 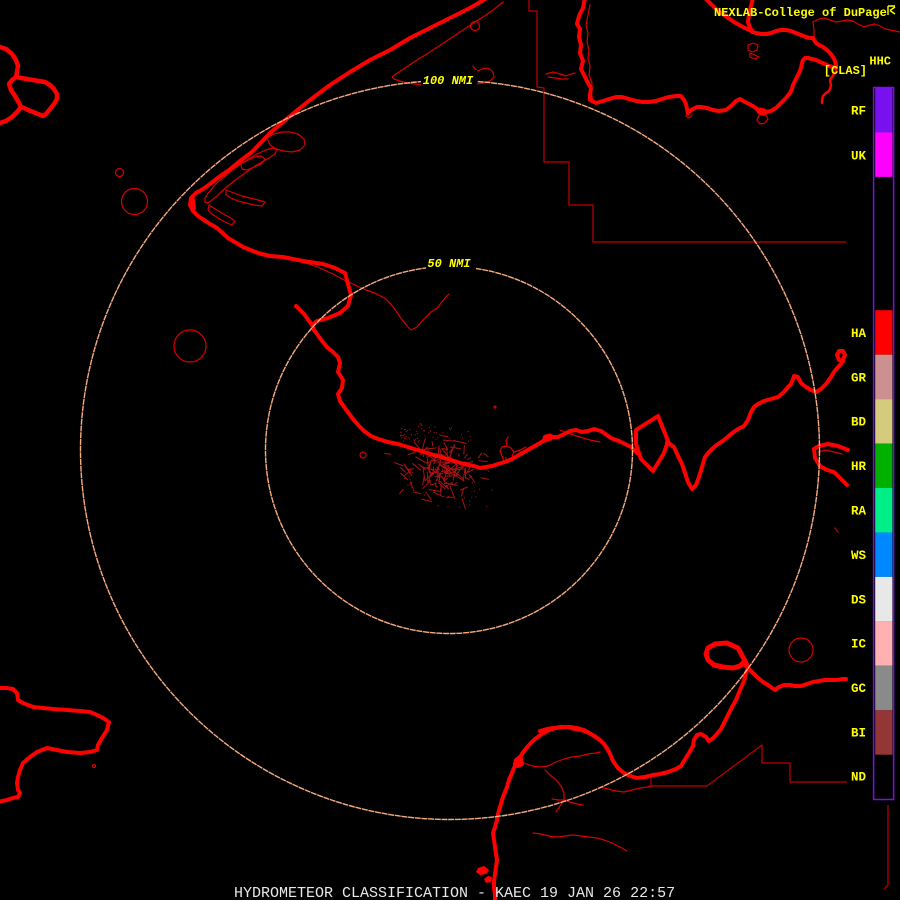 I want to click on svg-text: BI, so click(x=858, y=734).